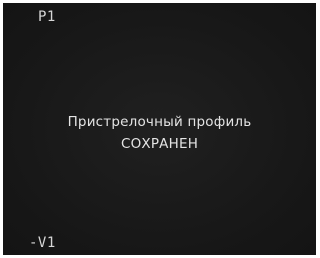  I want to click on message-line-profile: Пристрелочный профиль, so click(159, 122).